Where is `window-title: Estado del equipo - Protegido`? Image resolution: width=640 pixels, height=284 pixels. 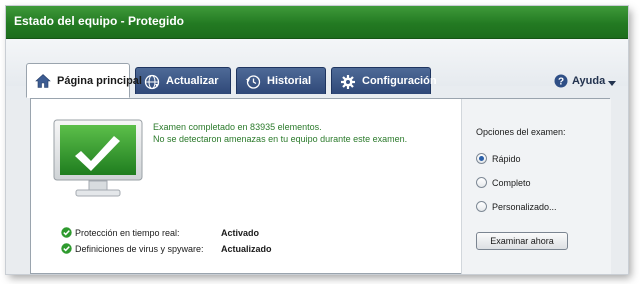
window-title: Estado del equipo - Protegido is located at coordinates (99, 21).